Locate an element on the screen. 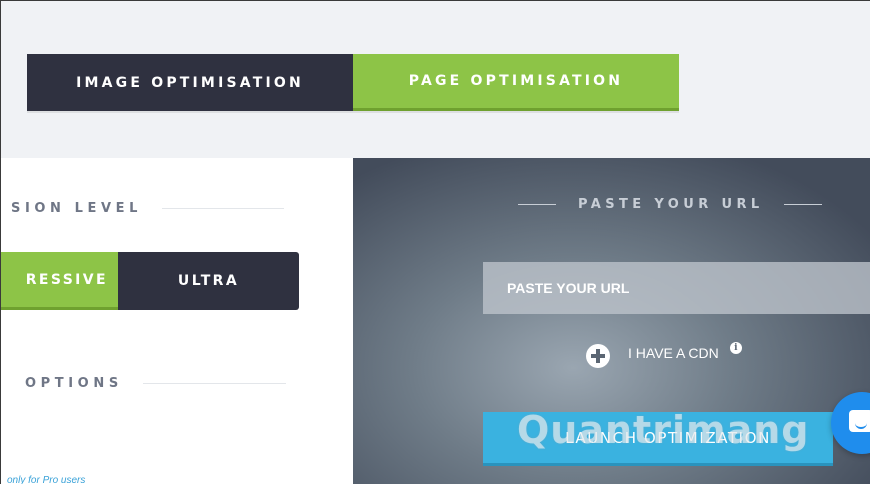  watermark: Quantrimang is located at coordinates (663, 430).